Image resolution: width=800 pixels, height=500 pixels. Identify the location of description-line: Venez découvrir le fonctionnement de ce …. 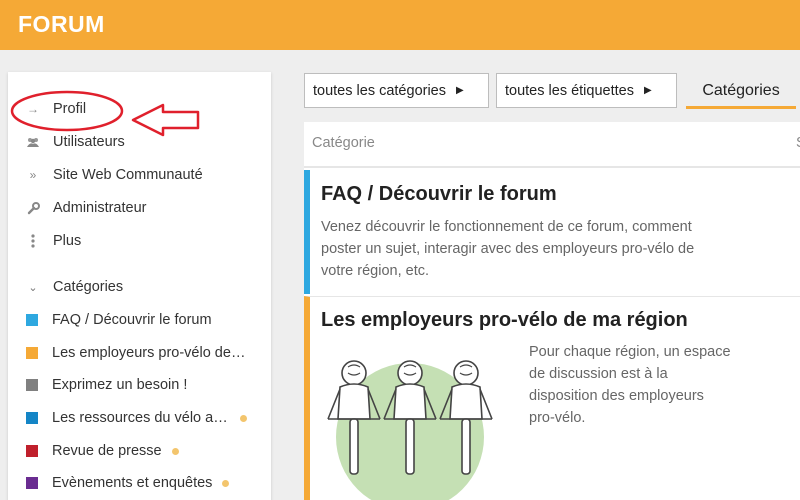
(506, 227).